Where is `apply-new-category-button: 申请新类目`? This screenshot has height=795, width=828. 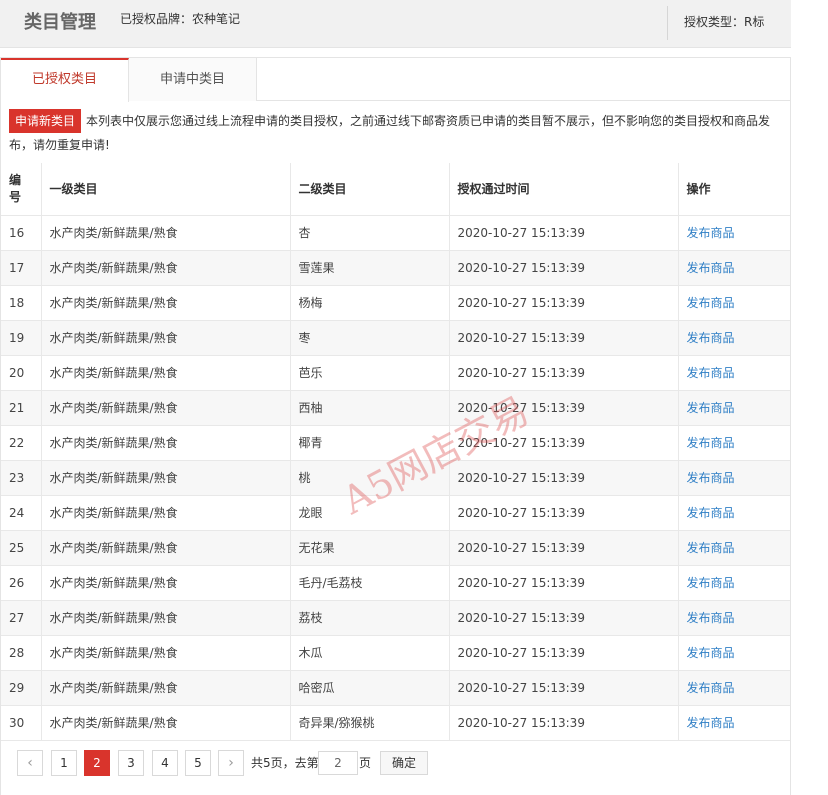
apply-new-category-button: 申请新类目 is located at coordinates (45, 121).